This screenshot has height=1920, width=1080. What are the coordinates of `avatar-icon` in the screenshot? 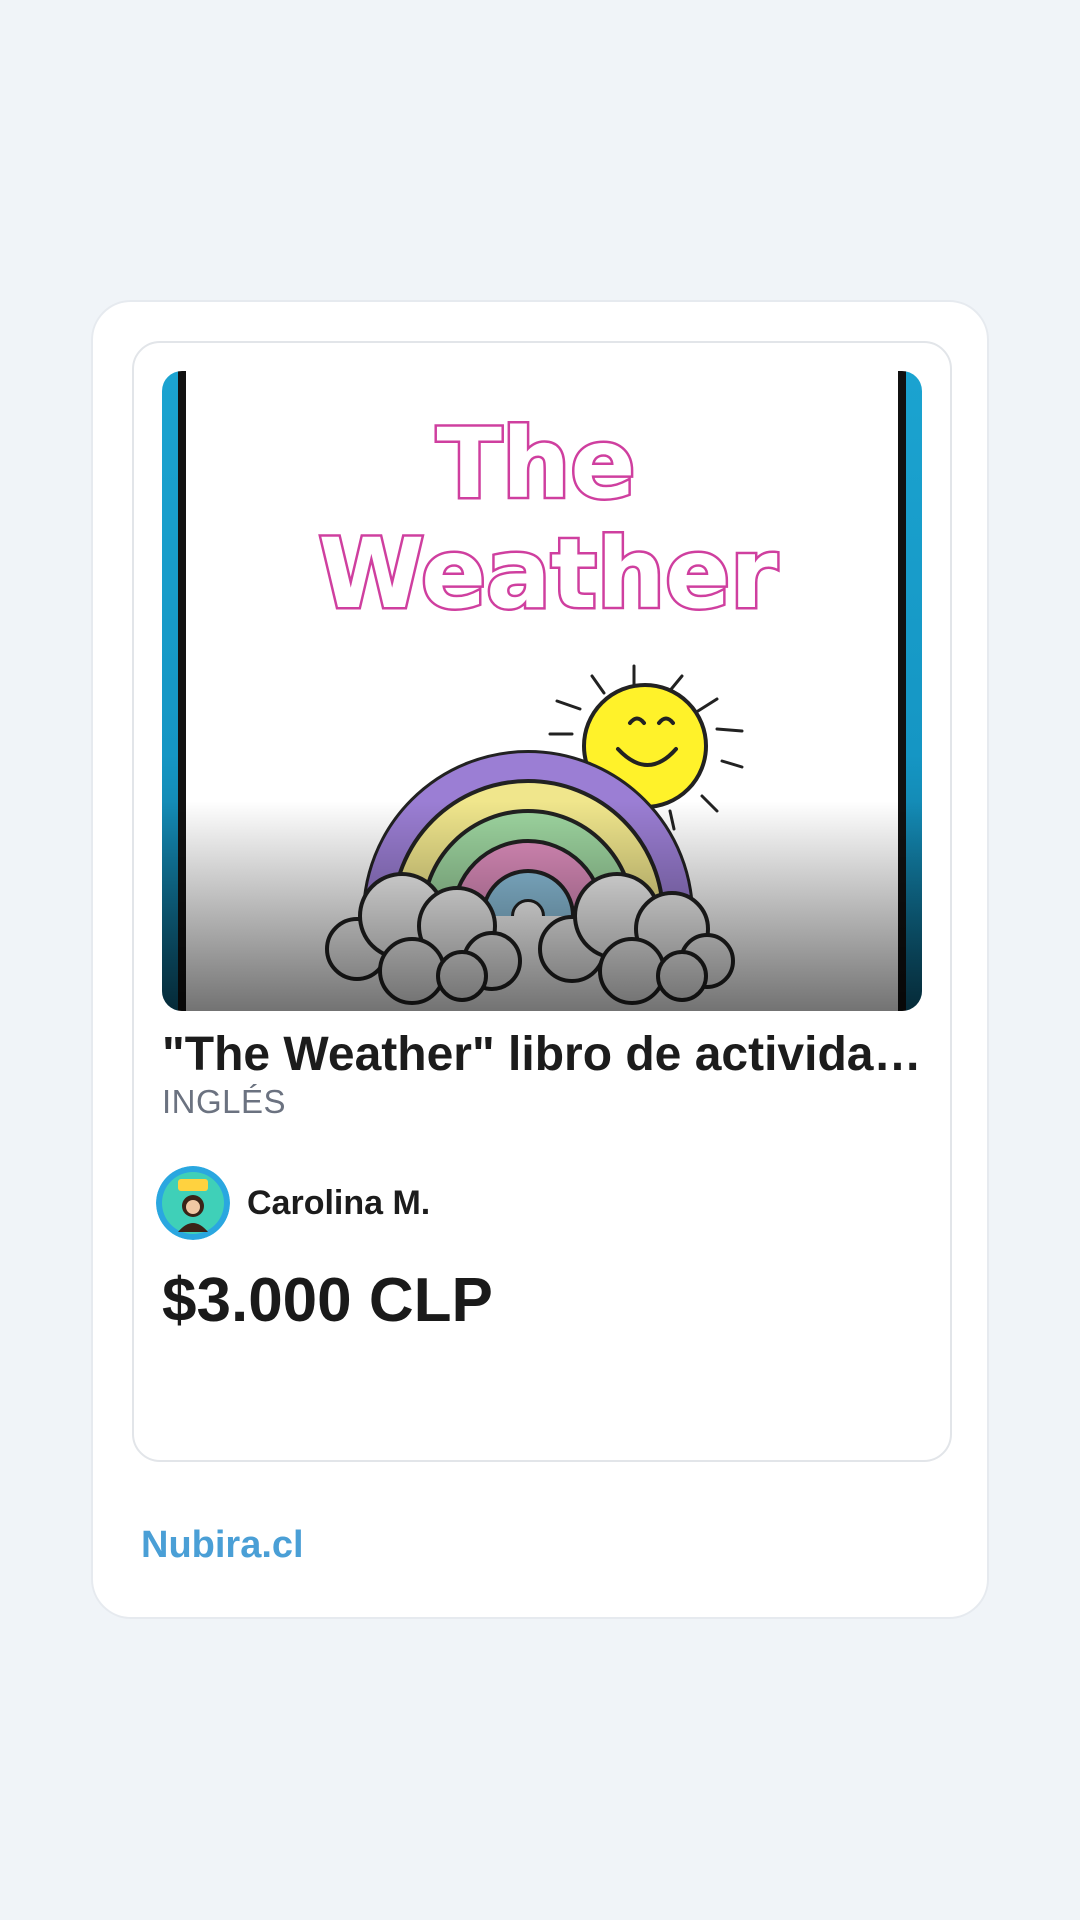 It's located at (193, 1203).